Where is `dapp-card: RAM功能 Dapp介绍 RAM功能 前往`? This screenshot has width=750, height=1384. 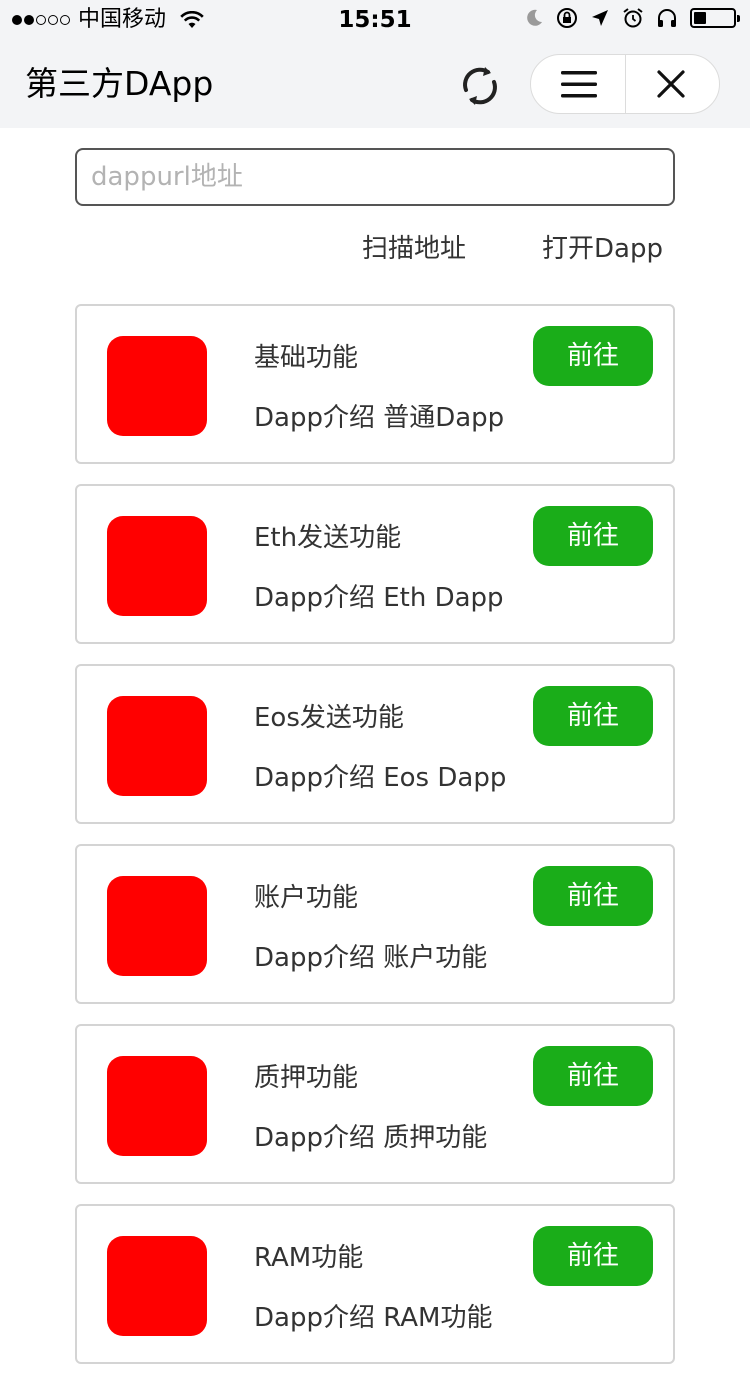
dapp-card: RAM功能 Dapp介绍 RAM功能 前往 is located at coordinates (375, 1284).